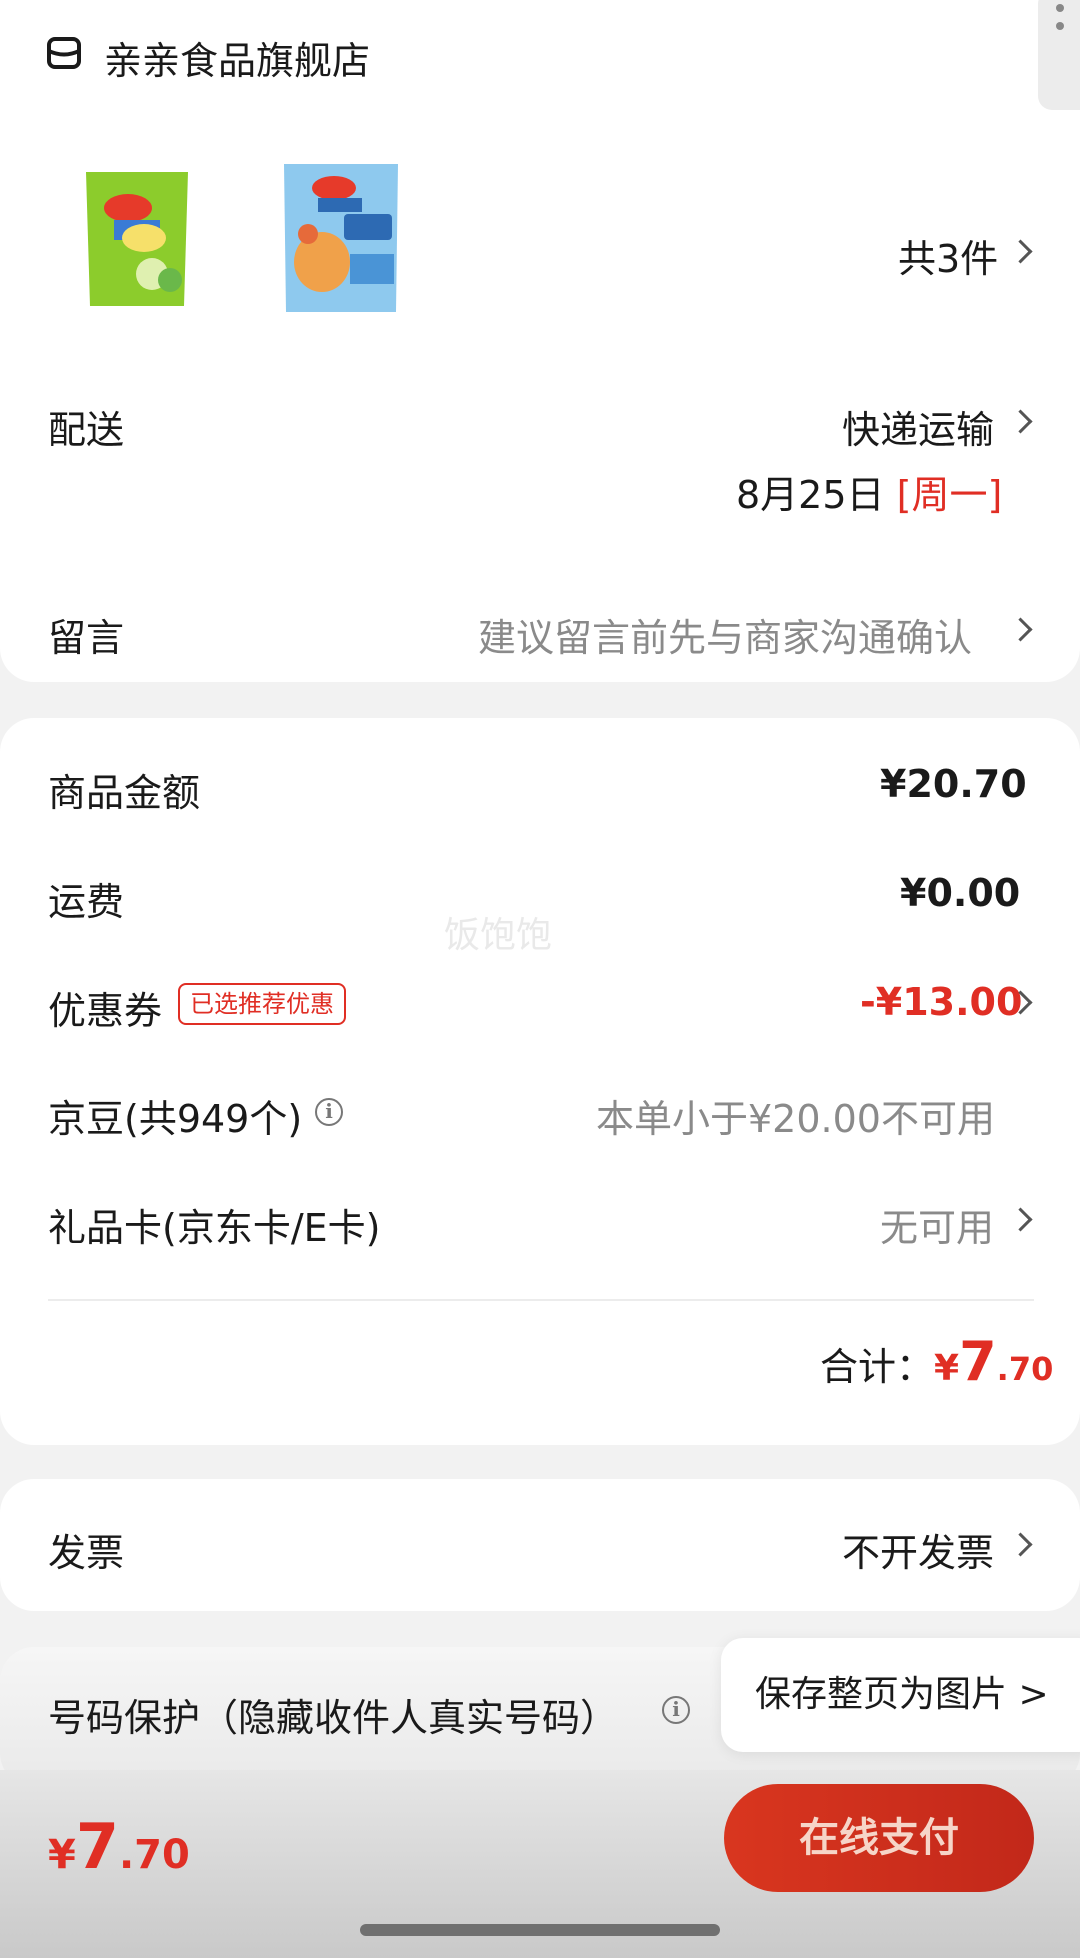  I want to click on watermark: 饭饱饱, so click(498, 935).